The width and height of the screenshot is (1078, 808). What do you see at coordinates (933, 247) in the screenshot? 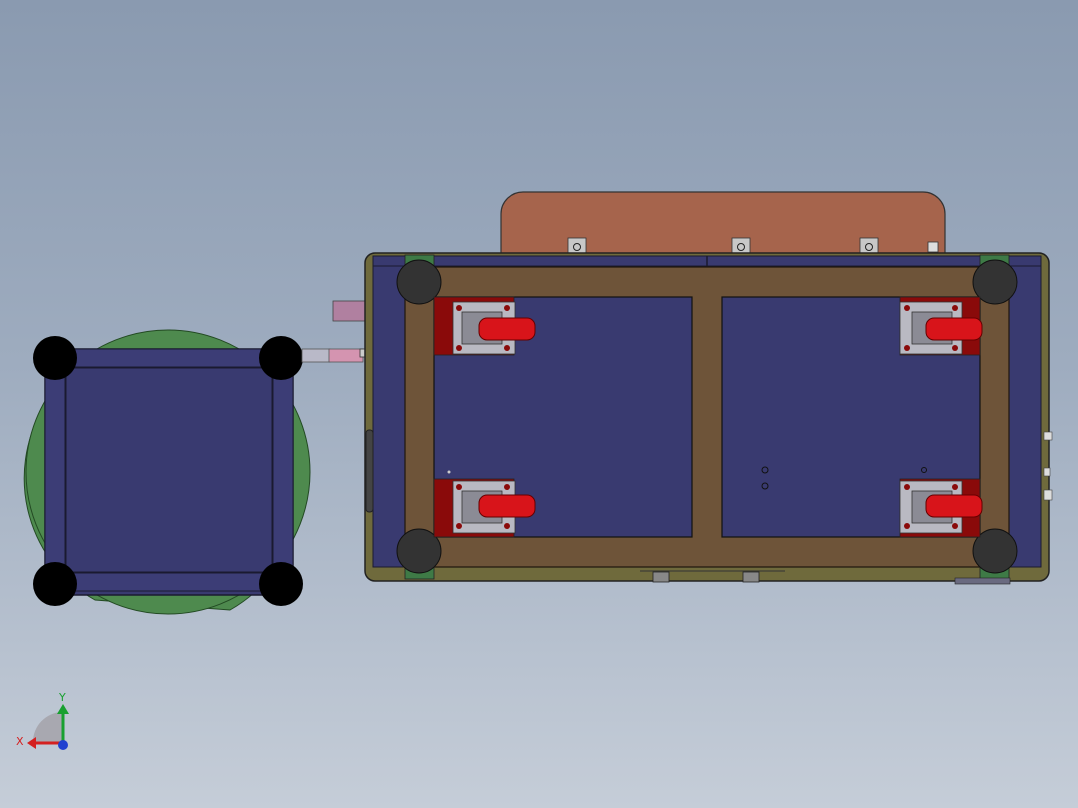
I see `cover-bolt` at bounding box center [933, 247].